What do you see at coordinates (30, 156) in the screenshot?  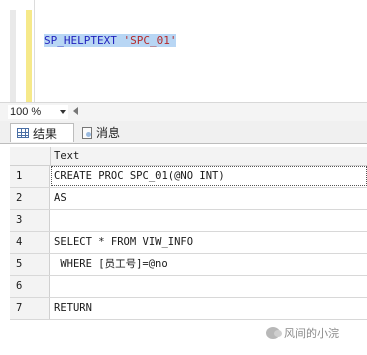 I see `grid-corner` at bounding box center [30, 156].